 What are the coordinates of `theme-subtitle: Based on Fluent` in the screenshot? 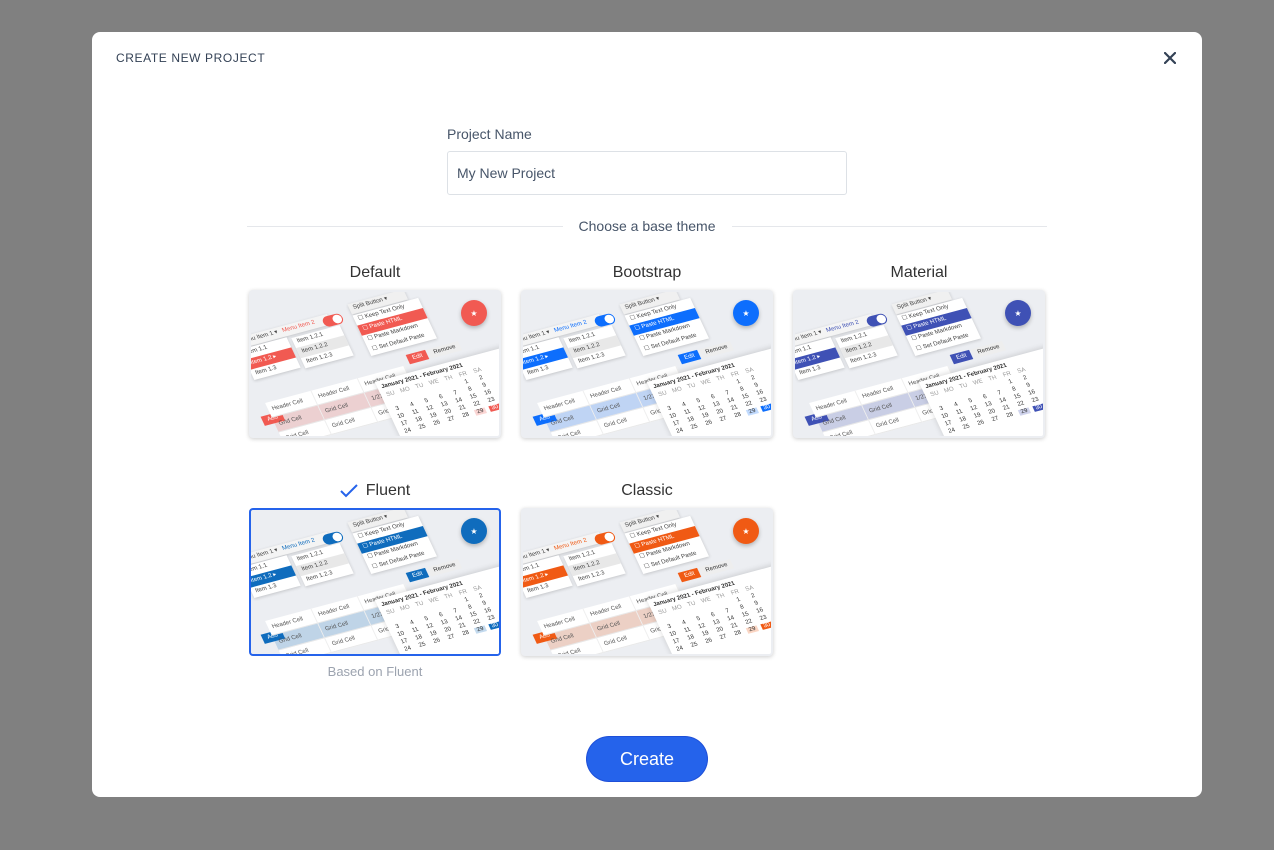 It's located at (375, 671).